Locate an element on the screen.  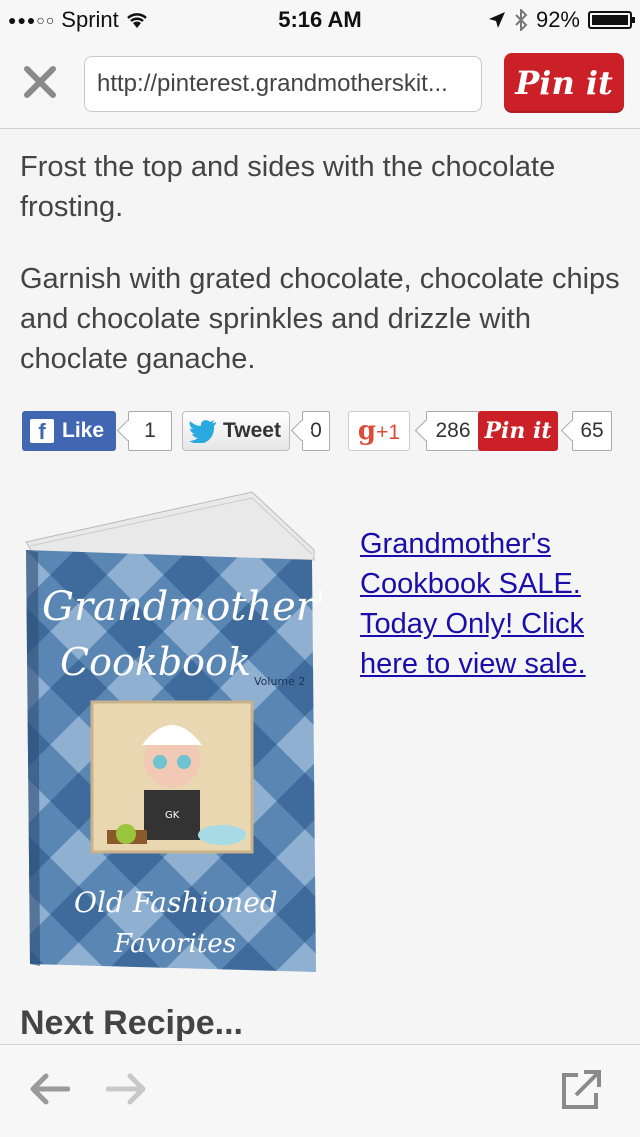
google-plus-label: +1 is located at coordinates (388, 432).